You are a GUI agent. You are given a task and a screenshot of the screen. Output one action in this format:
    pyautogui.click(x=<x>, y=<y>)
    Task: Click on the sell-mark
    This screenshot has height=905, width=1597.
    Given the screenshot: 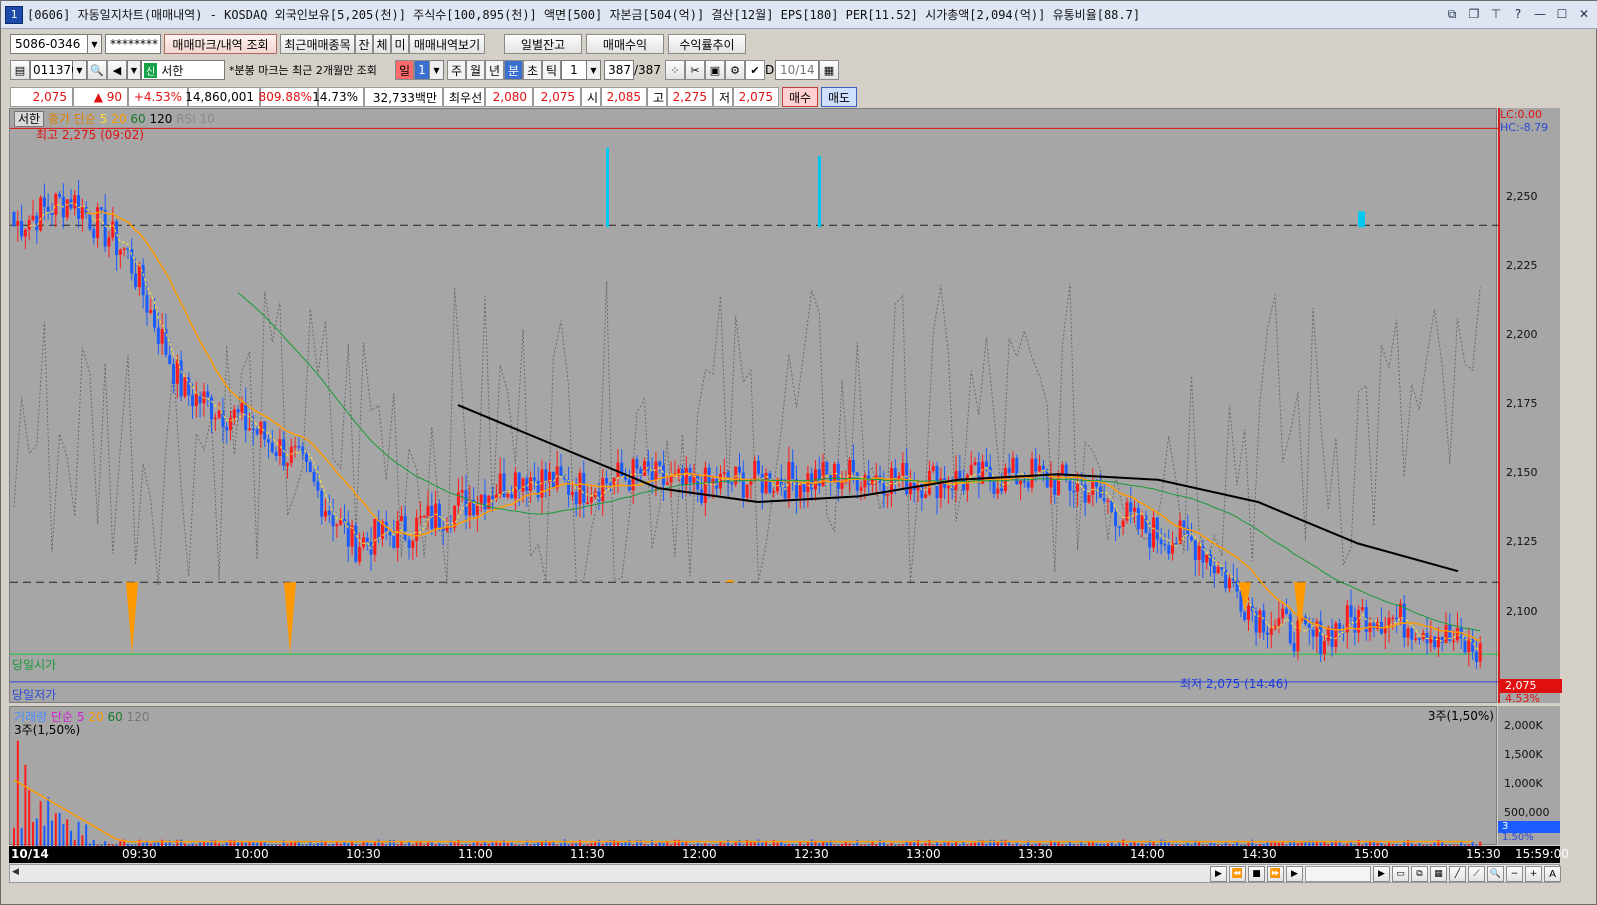 What is the action you would take?
    pyautogui.click(x=1361, y=219)
    